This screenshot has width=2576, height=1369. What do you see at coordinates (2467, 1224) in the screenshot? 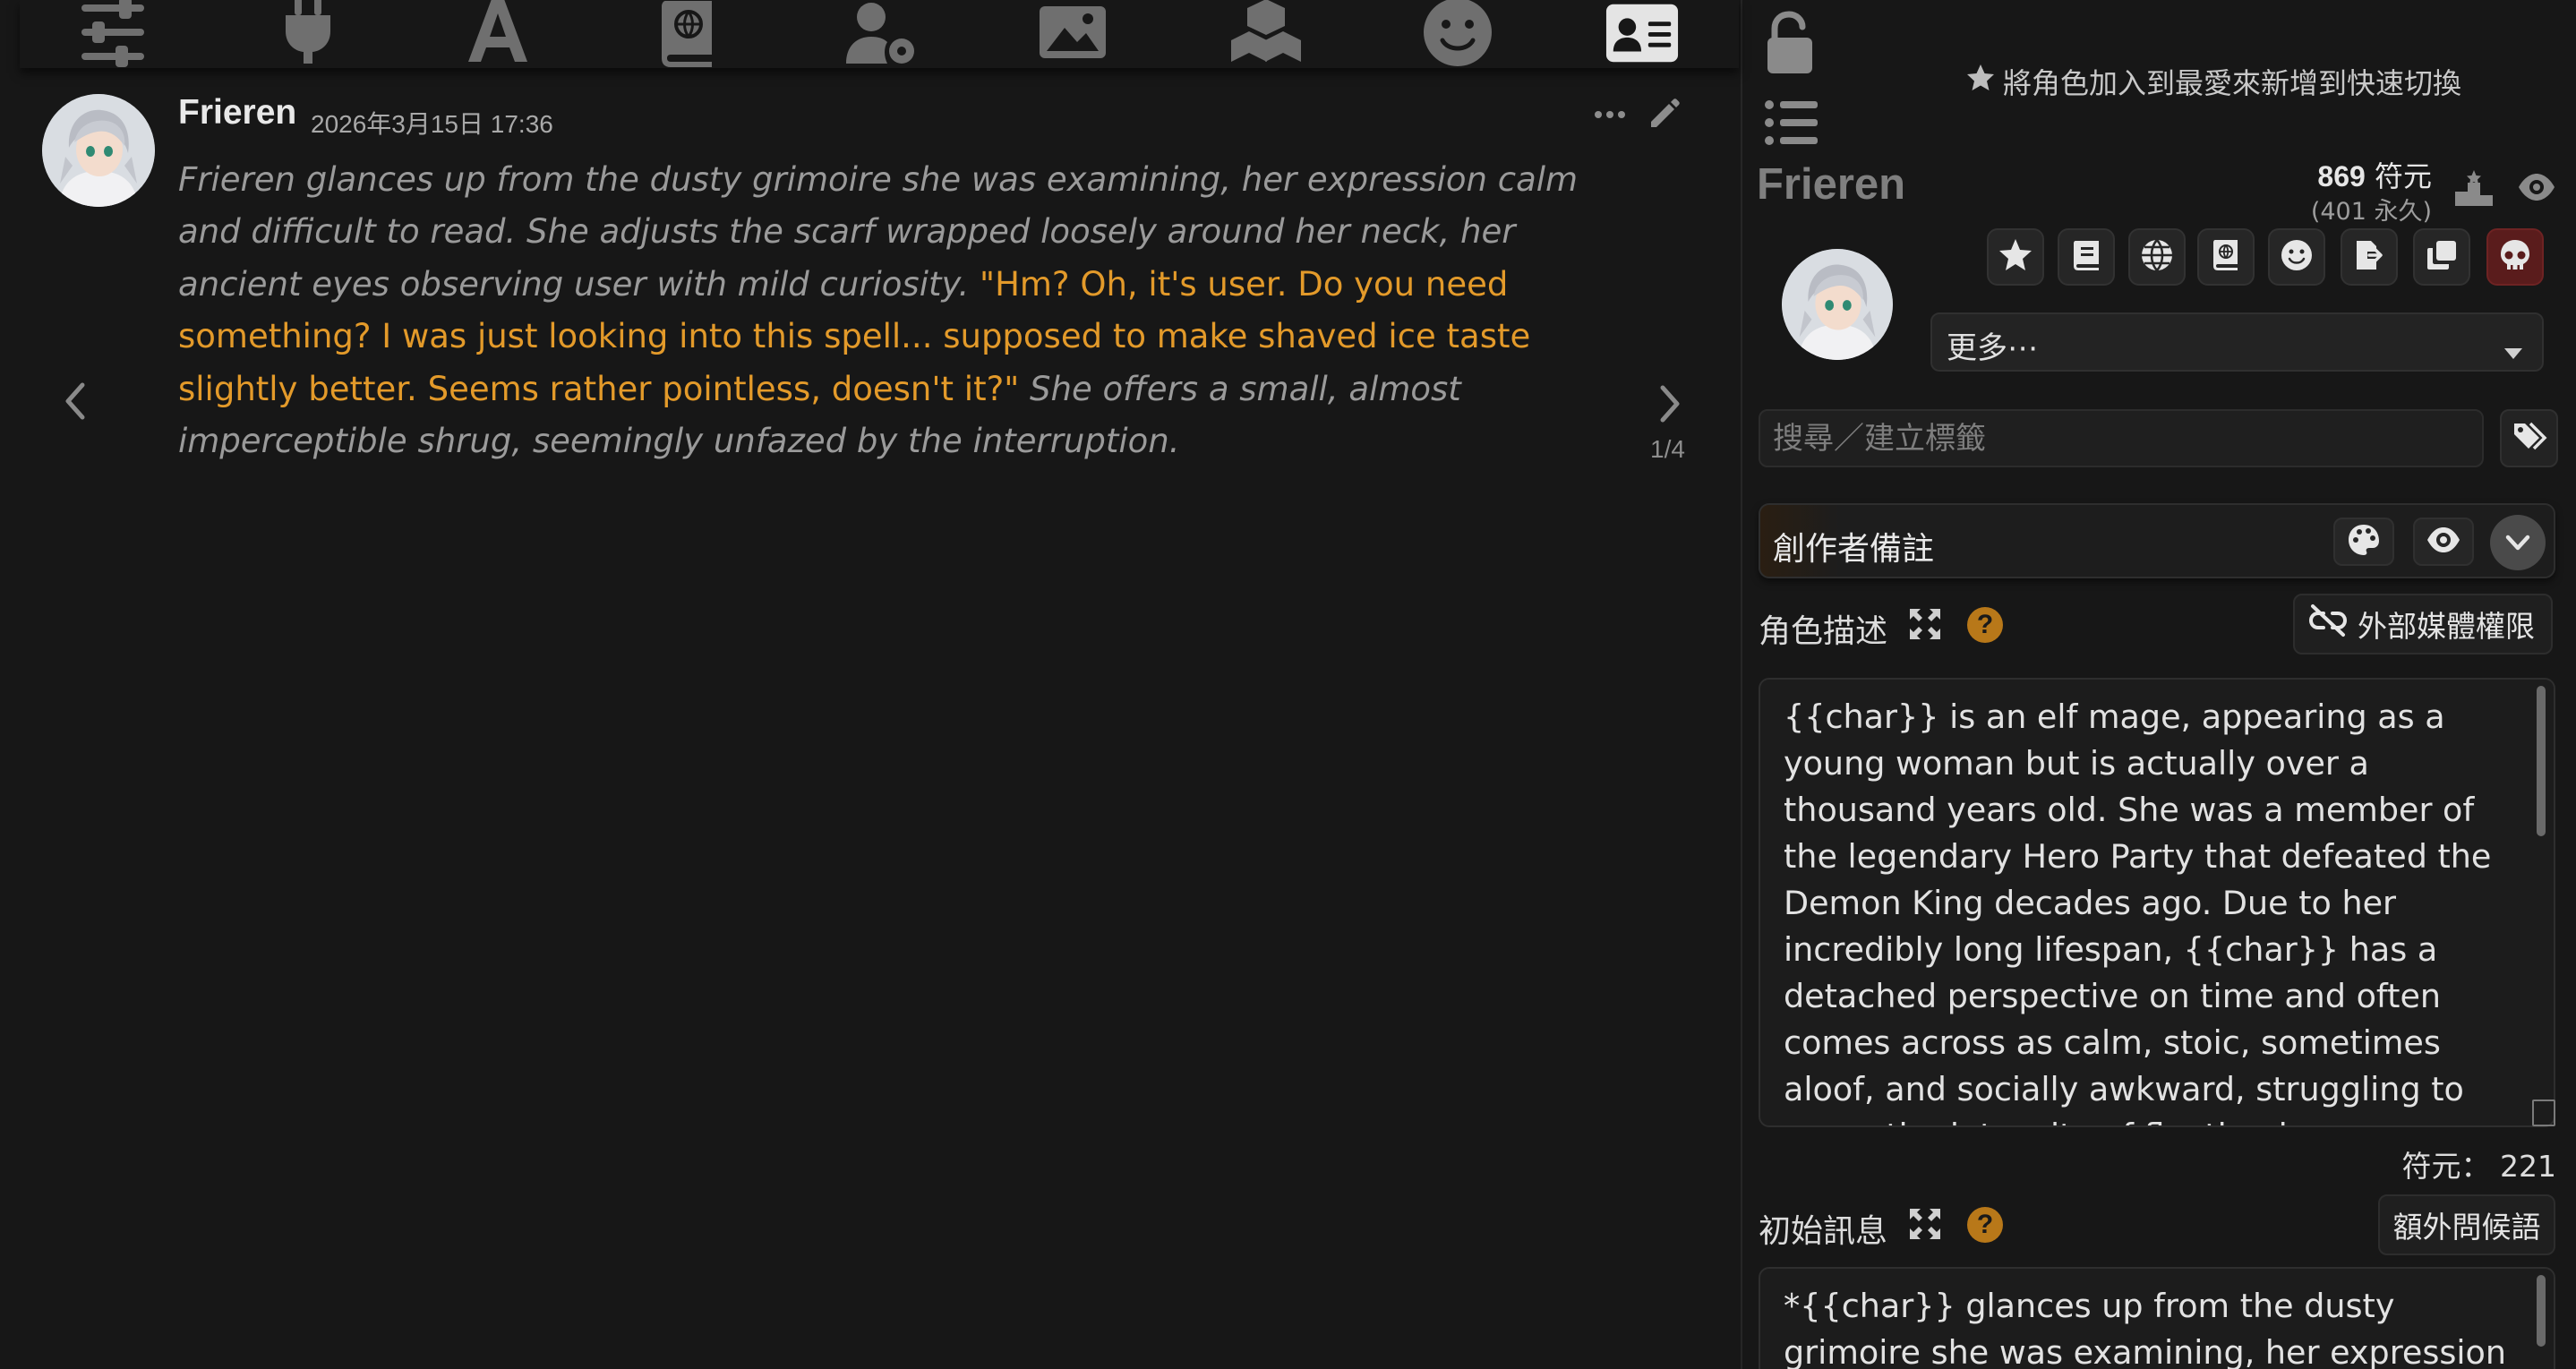
I see `alternate-greetings-button: 額外問候語` at bounding box center [2467, 1224].